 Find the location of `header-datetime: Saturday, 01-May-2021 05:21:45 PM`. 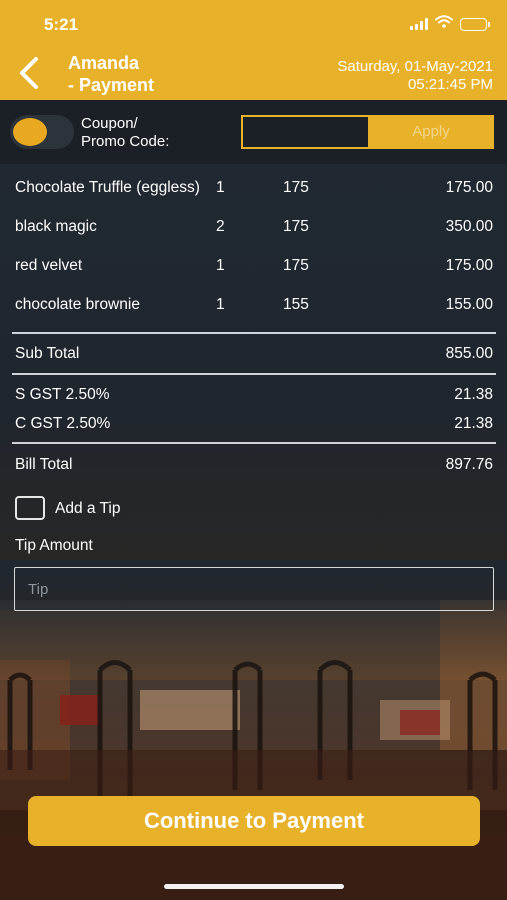

header-datetime: Saturday, 01-May-2021 05:21:45 PM is located at coordinates (415, 76).